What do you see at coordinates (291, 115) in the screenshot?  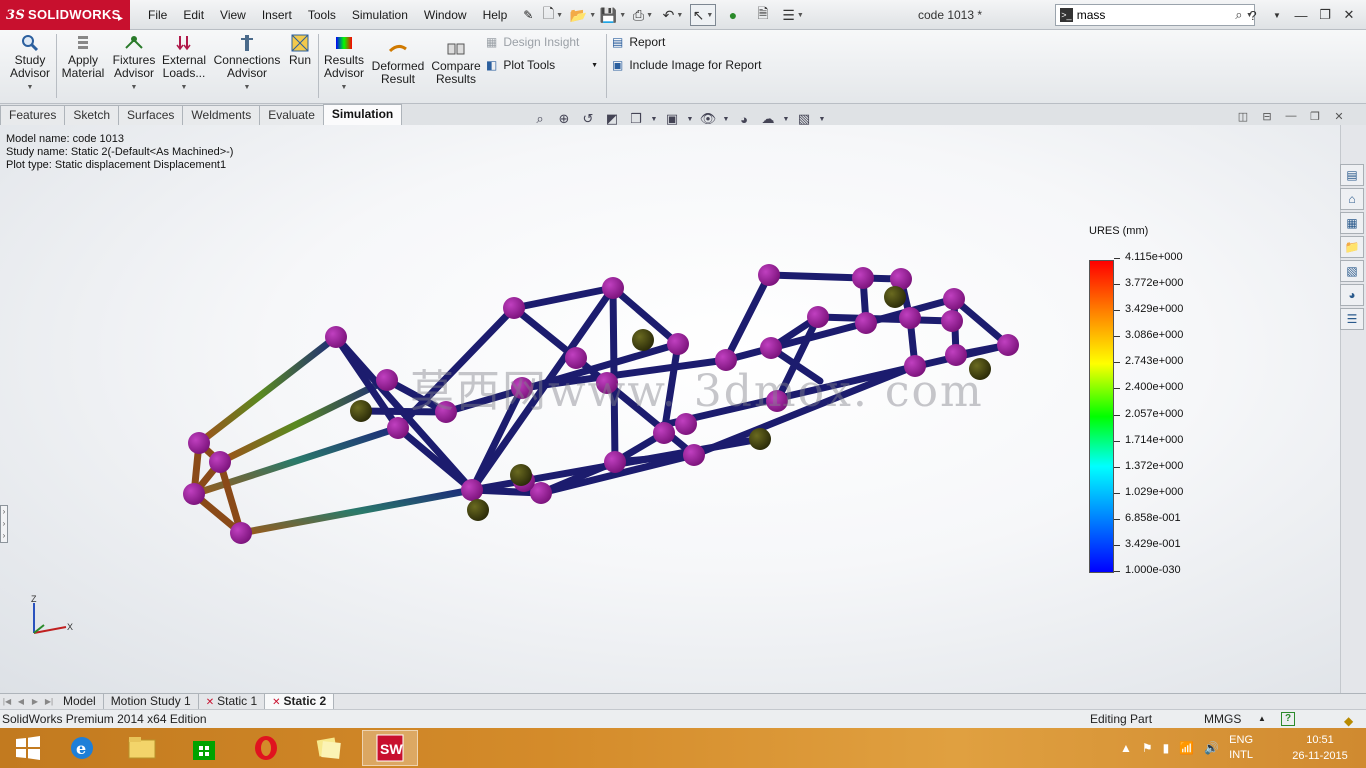 I see `tab-evaluate: Evaluate` at bounding box center [291, 115].